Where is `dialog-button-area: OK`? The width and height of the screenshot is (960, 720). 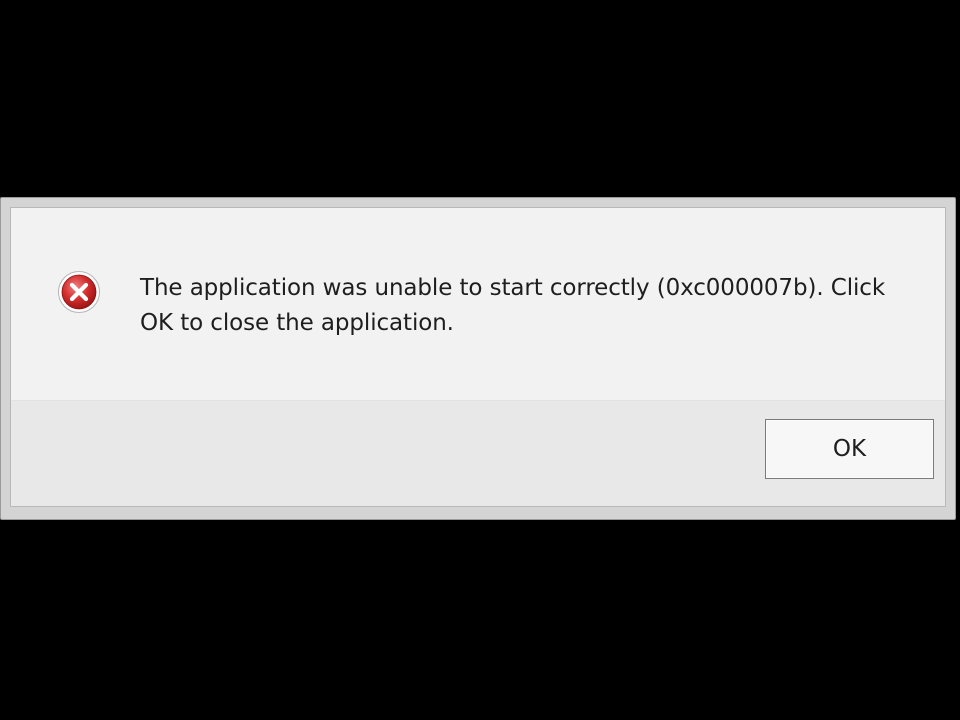
dialog-button-area: OK is located at coordinates (478, 453).